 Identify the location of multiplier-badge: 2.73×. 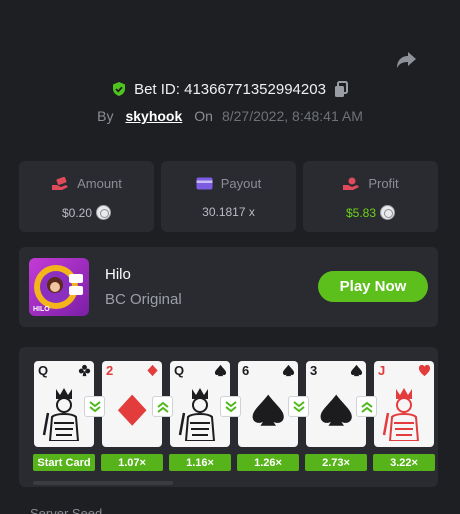
(336, 462).